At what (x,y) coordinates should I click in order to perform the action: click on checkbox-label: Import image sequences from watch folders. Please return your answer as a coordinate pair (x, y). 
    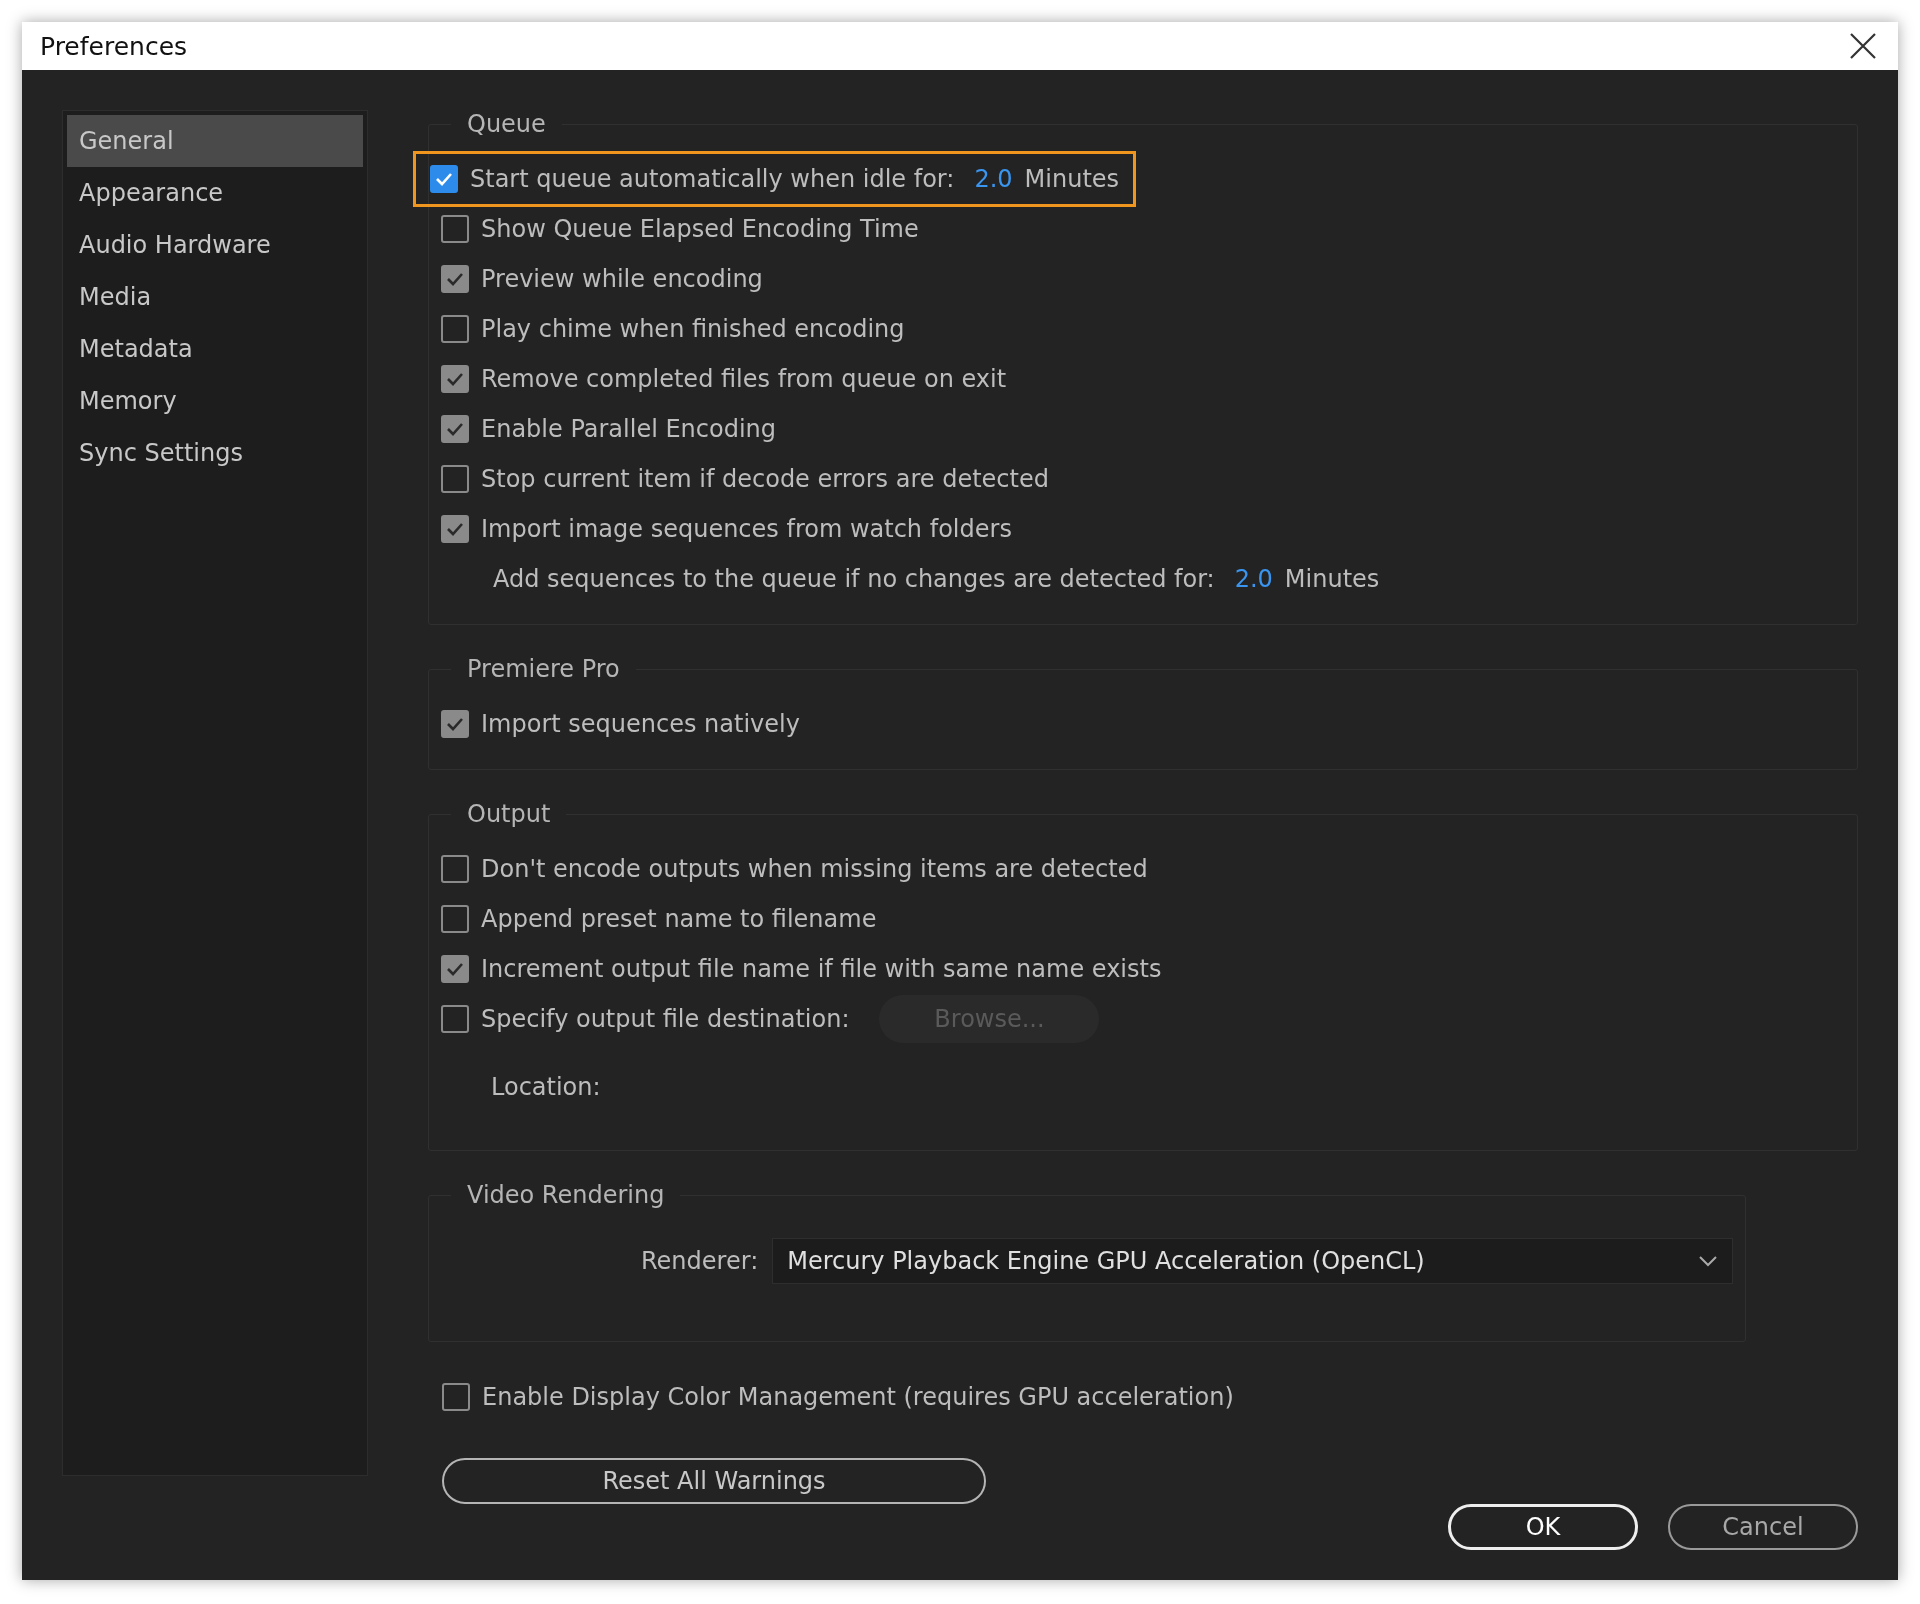
    Looking at the image, I should click on (746, 529).